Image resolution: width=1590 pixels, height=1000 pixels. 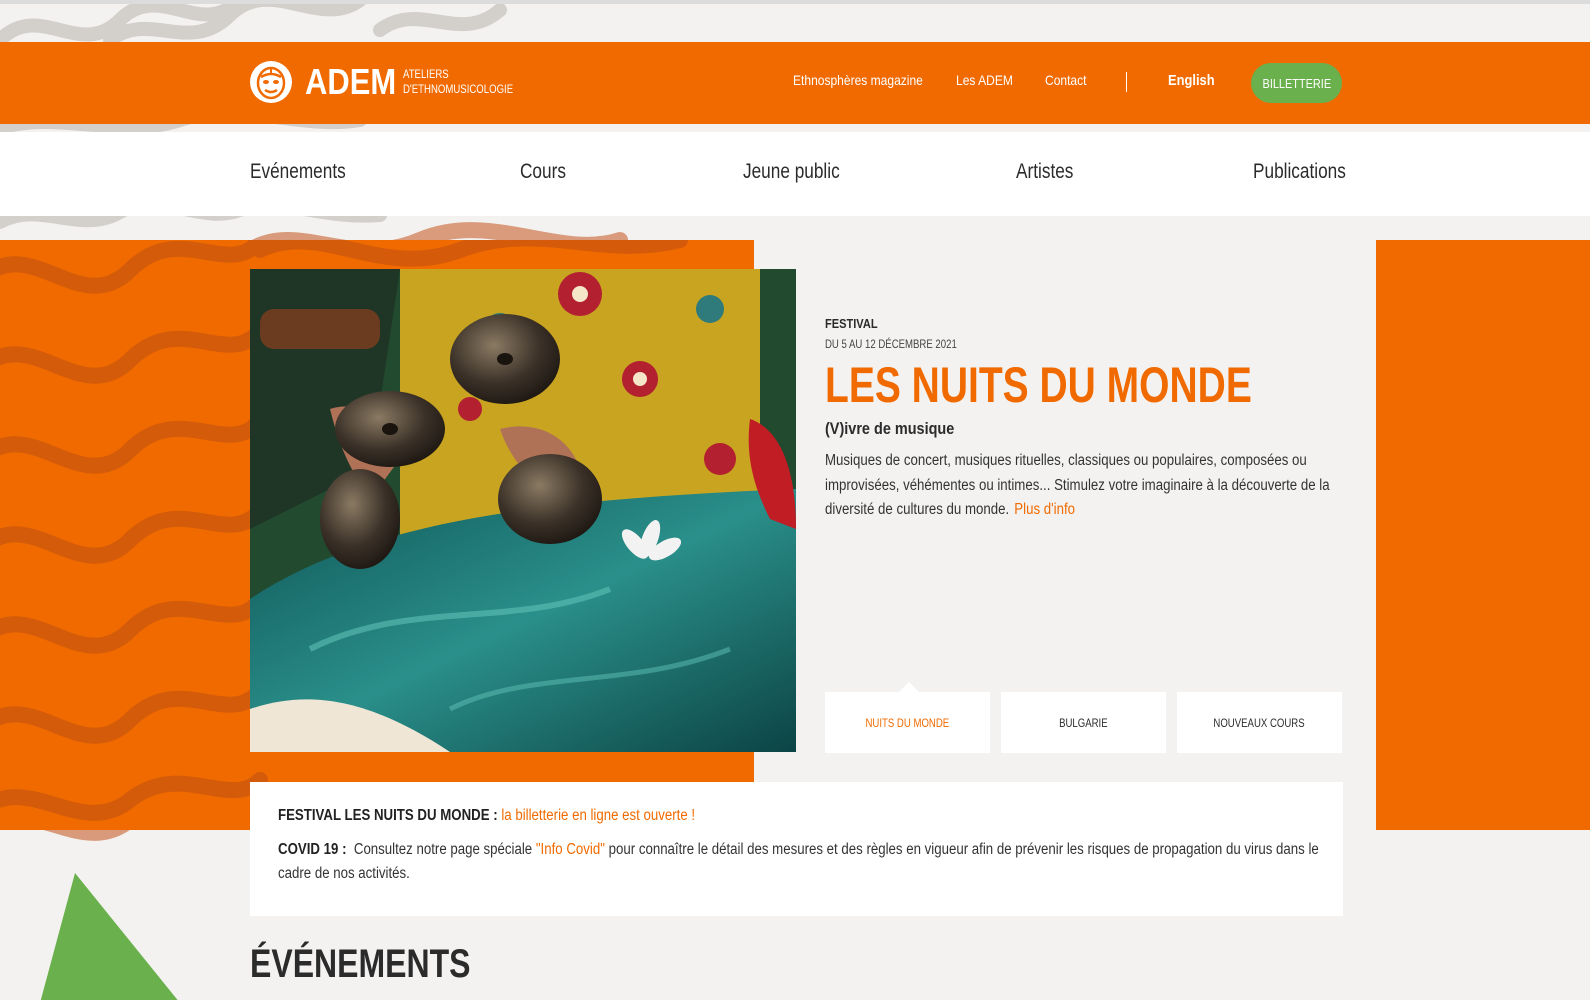 What do you see at coordinates (598, 815) in the screenshot?
I see `festival-ticket-link: la billetterie en ligne est ouverte !` at bounding box center [598, 815].